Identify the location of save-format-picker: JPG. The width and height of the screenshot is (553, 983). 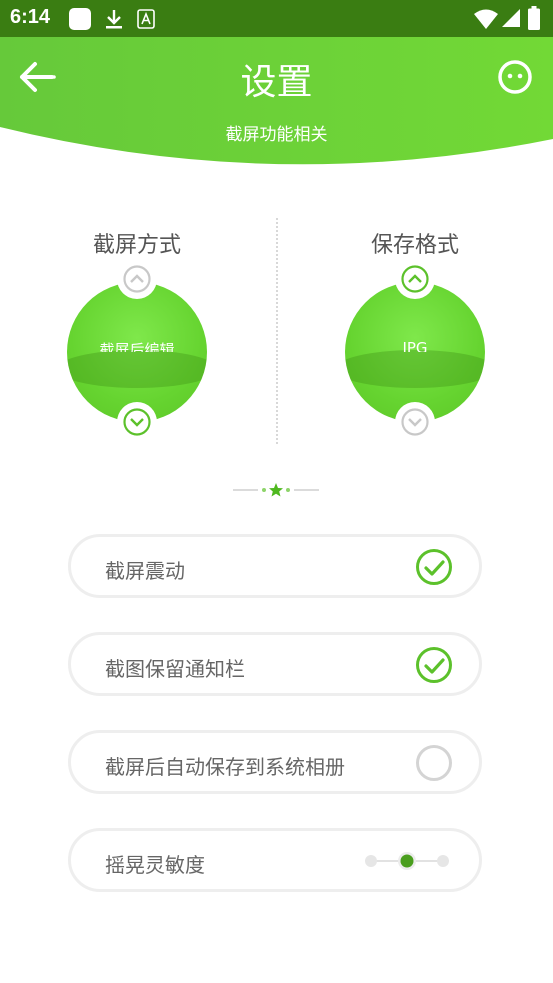
(415, 352).